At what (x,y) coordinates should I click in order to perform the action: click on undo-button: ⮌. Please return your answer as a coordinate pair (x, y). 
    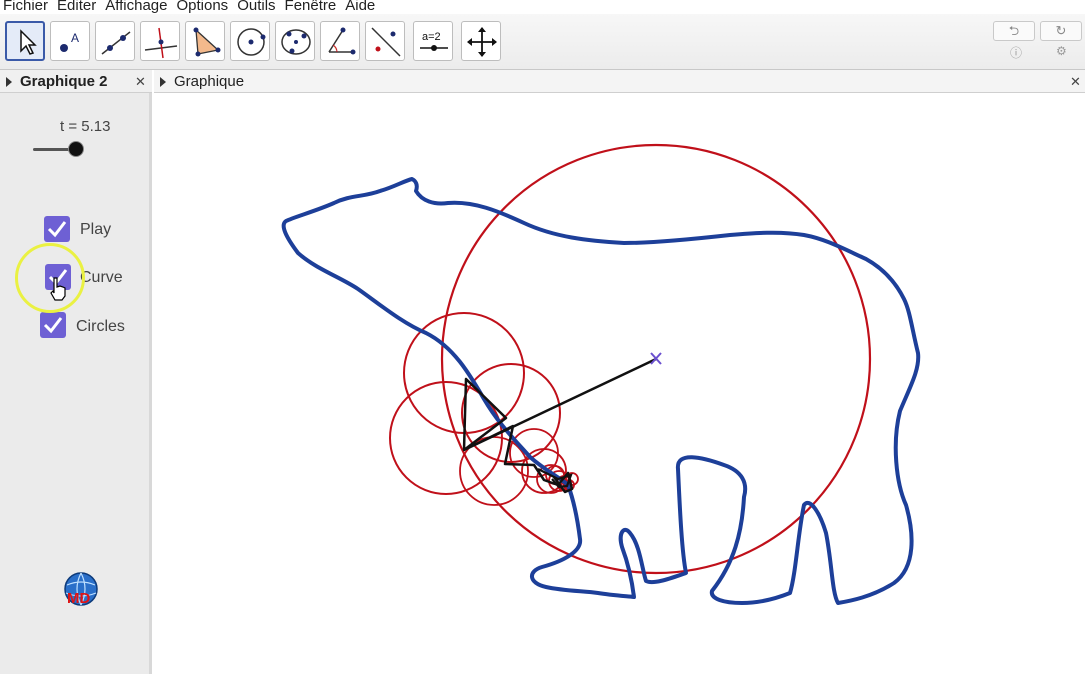
    Looking at the image, I should click on (1014, 31).